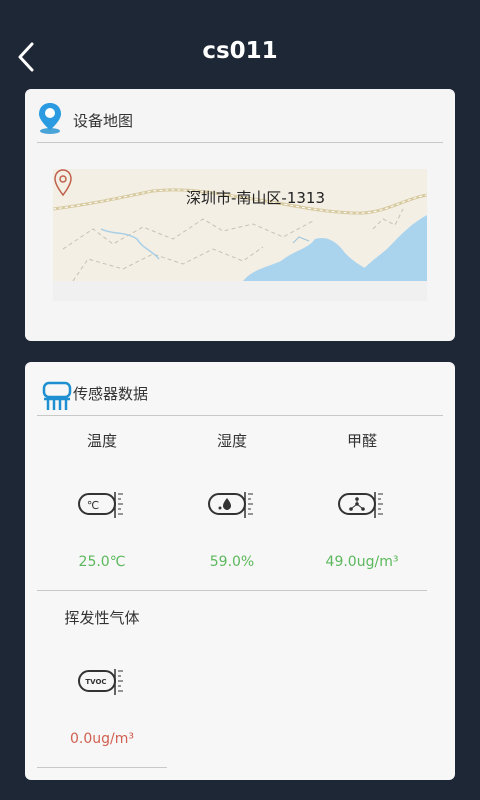  Describe the element at coordinates (102, 562) in the screenshot. I see `sensor-value: 25.0℃` at that location.